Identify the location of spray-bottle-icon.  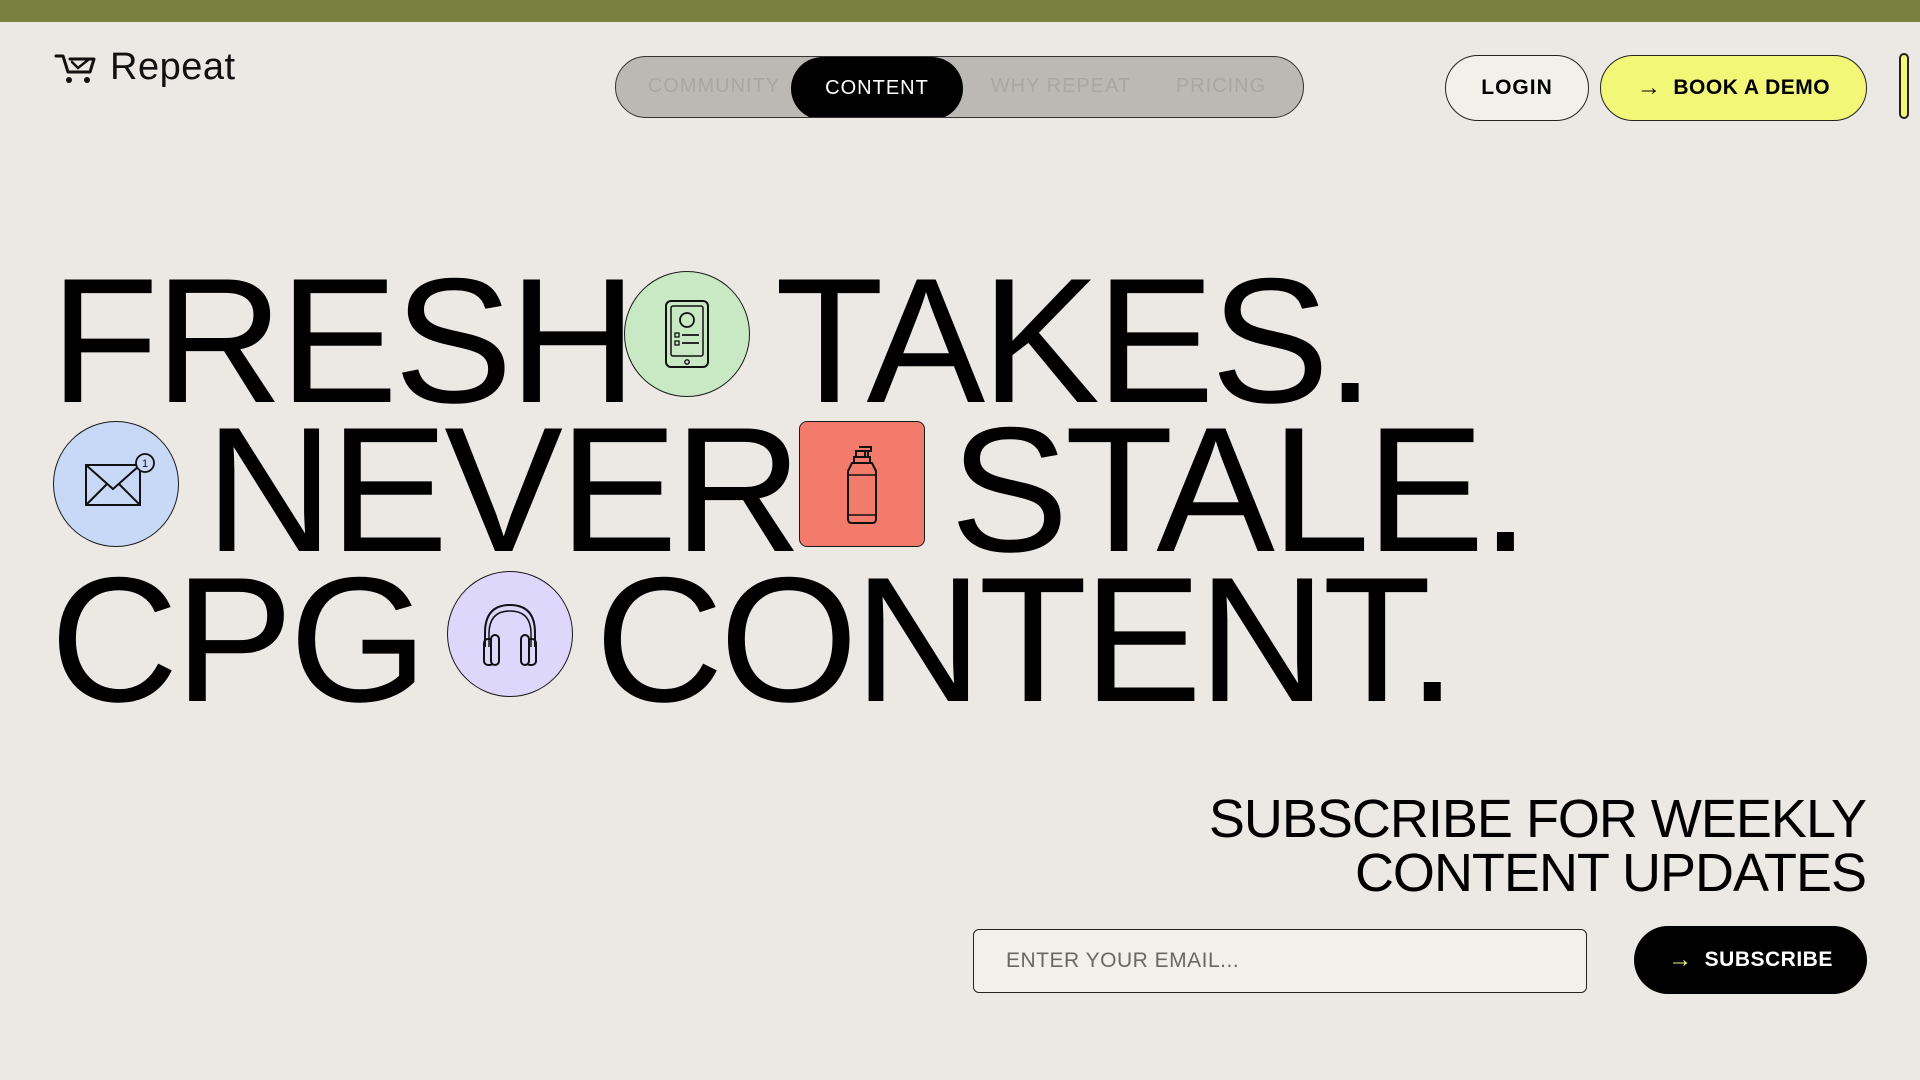
(862, 485).